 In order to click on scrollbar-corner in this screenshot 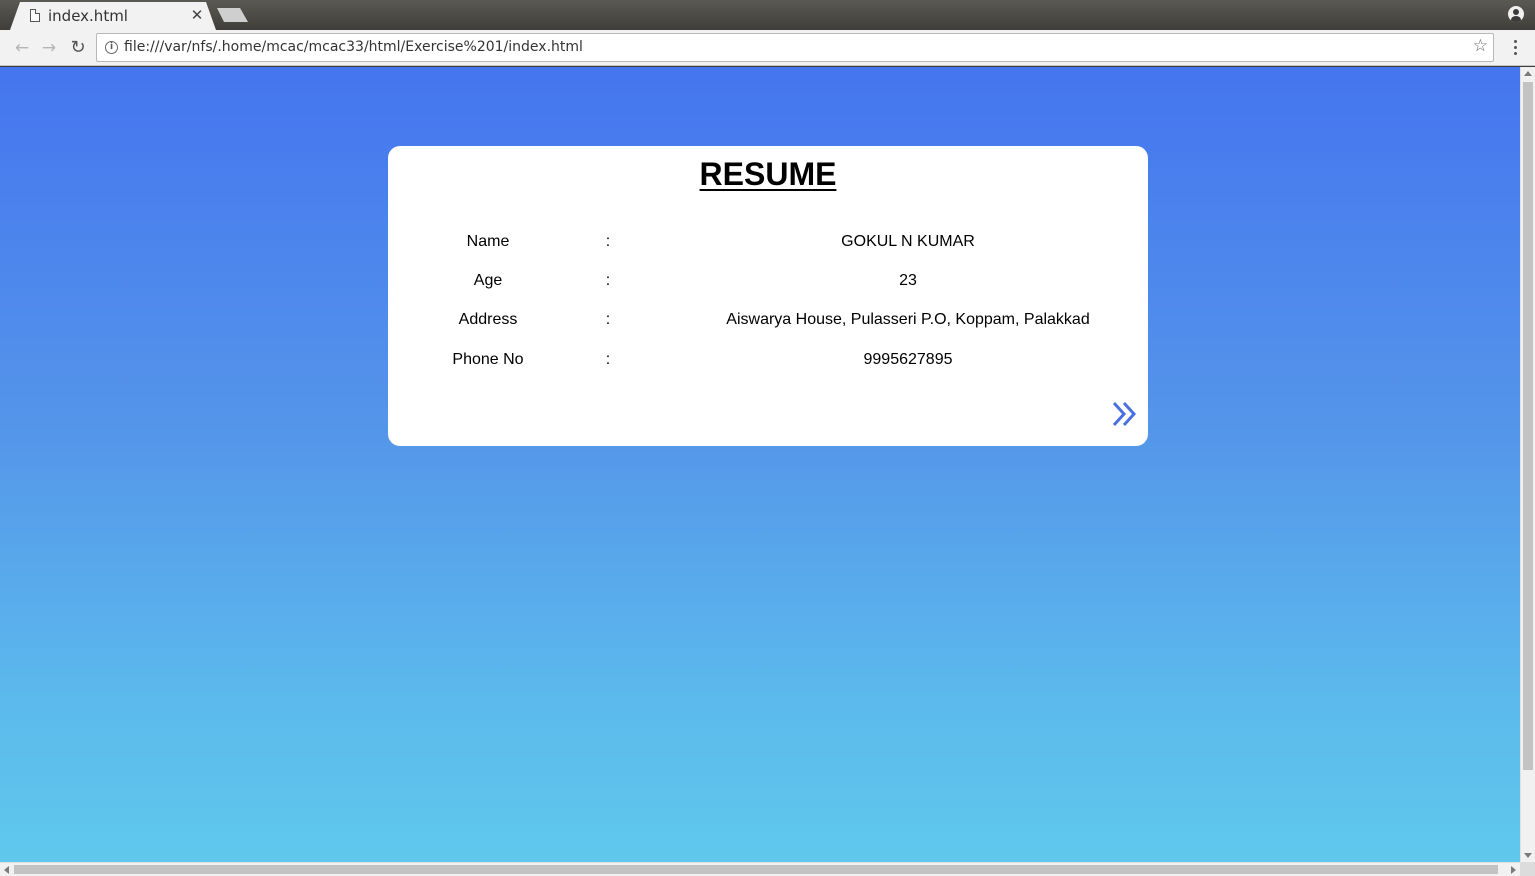, I will do `click(1527, 869)`.